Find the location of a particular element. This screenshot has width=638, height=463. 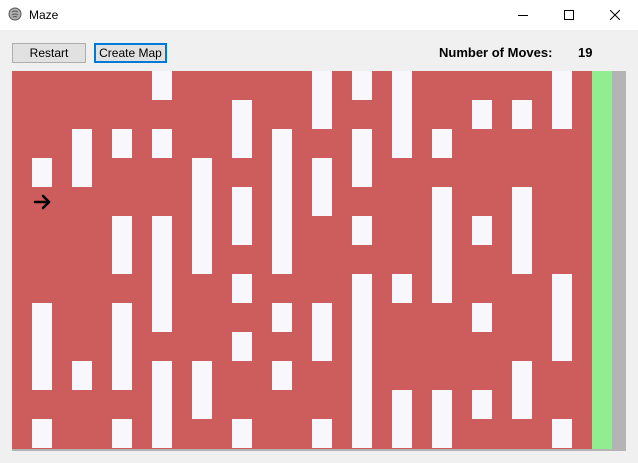

brain-icon is located at coordinates (15, 14).